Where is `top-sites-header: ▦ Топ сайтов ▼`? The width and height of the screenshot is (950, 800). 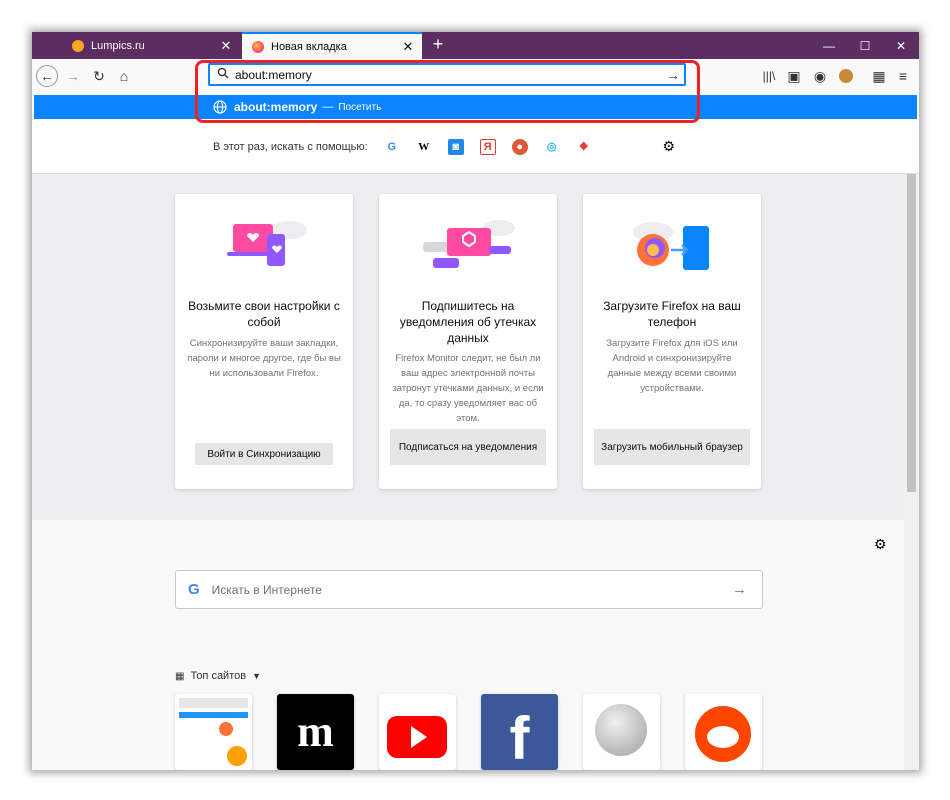 top-sites-header: ▦ Топ сайтов ▼ is located at coordinates (218, 676).